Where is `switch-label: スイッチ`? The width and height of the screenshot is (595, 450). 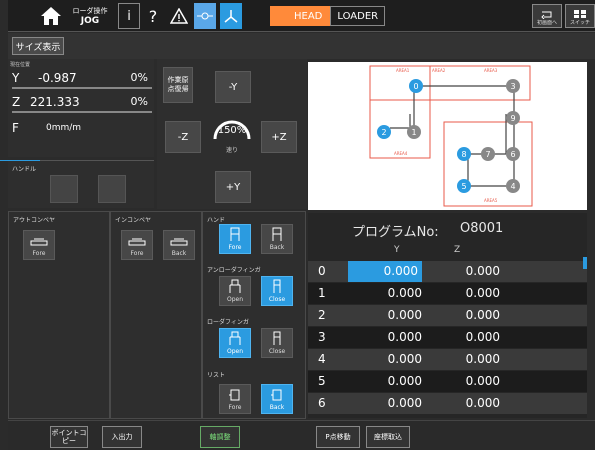 switch-label: スイッチ is located at coordinates (579, 23).